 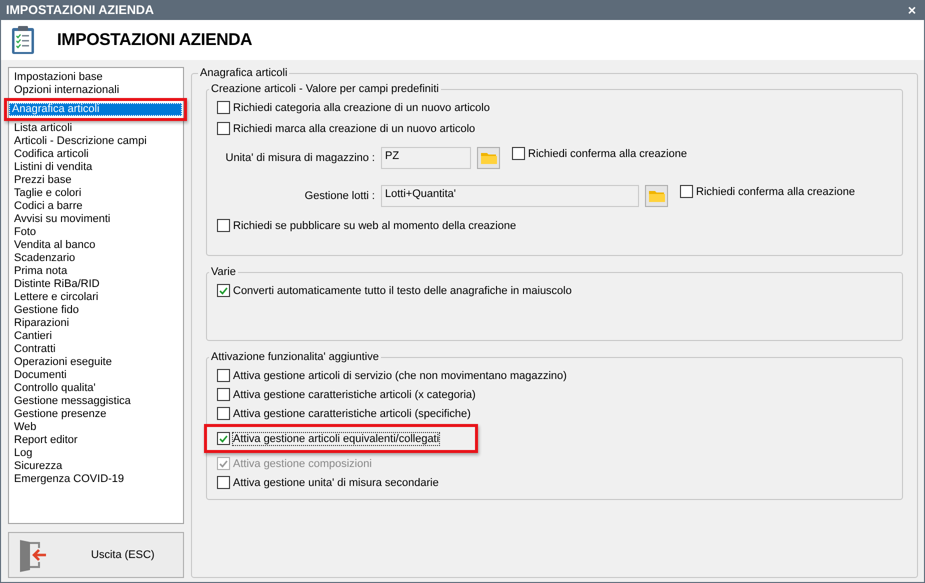 What do you see at coordinates (96, 349) in the screenshot?
I see `list-item: Contratti` at bounding box center [96, 349].